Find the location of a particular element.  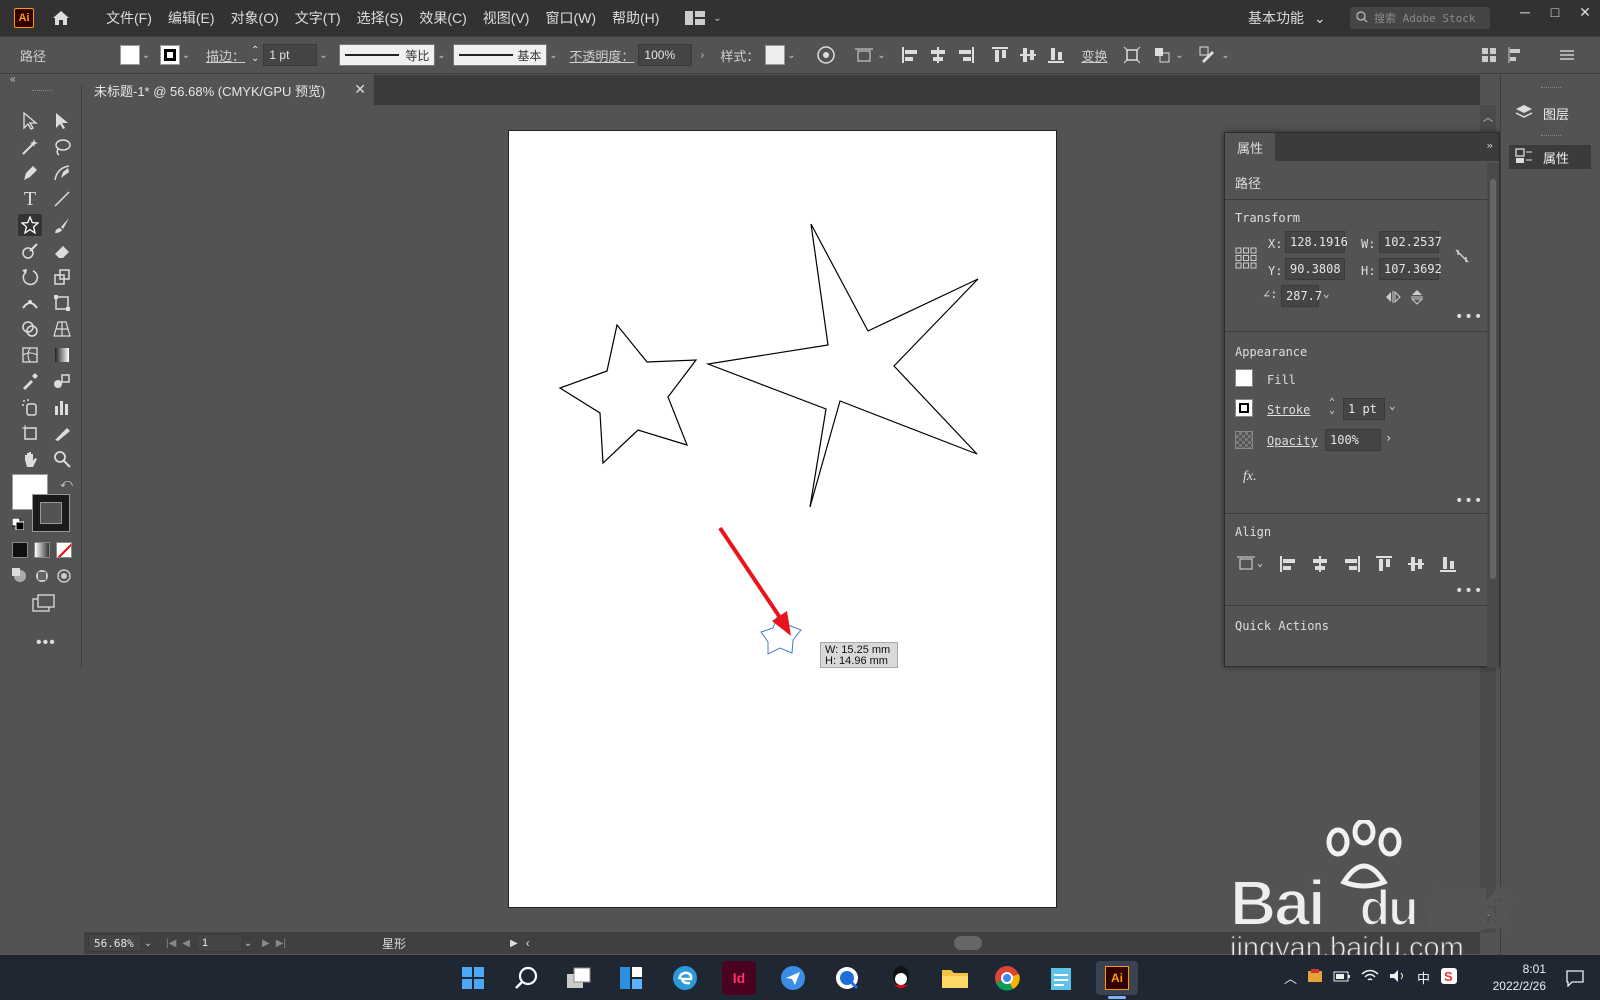

effects-button: fx. is located at coordinates (1250, 477).